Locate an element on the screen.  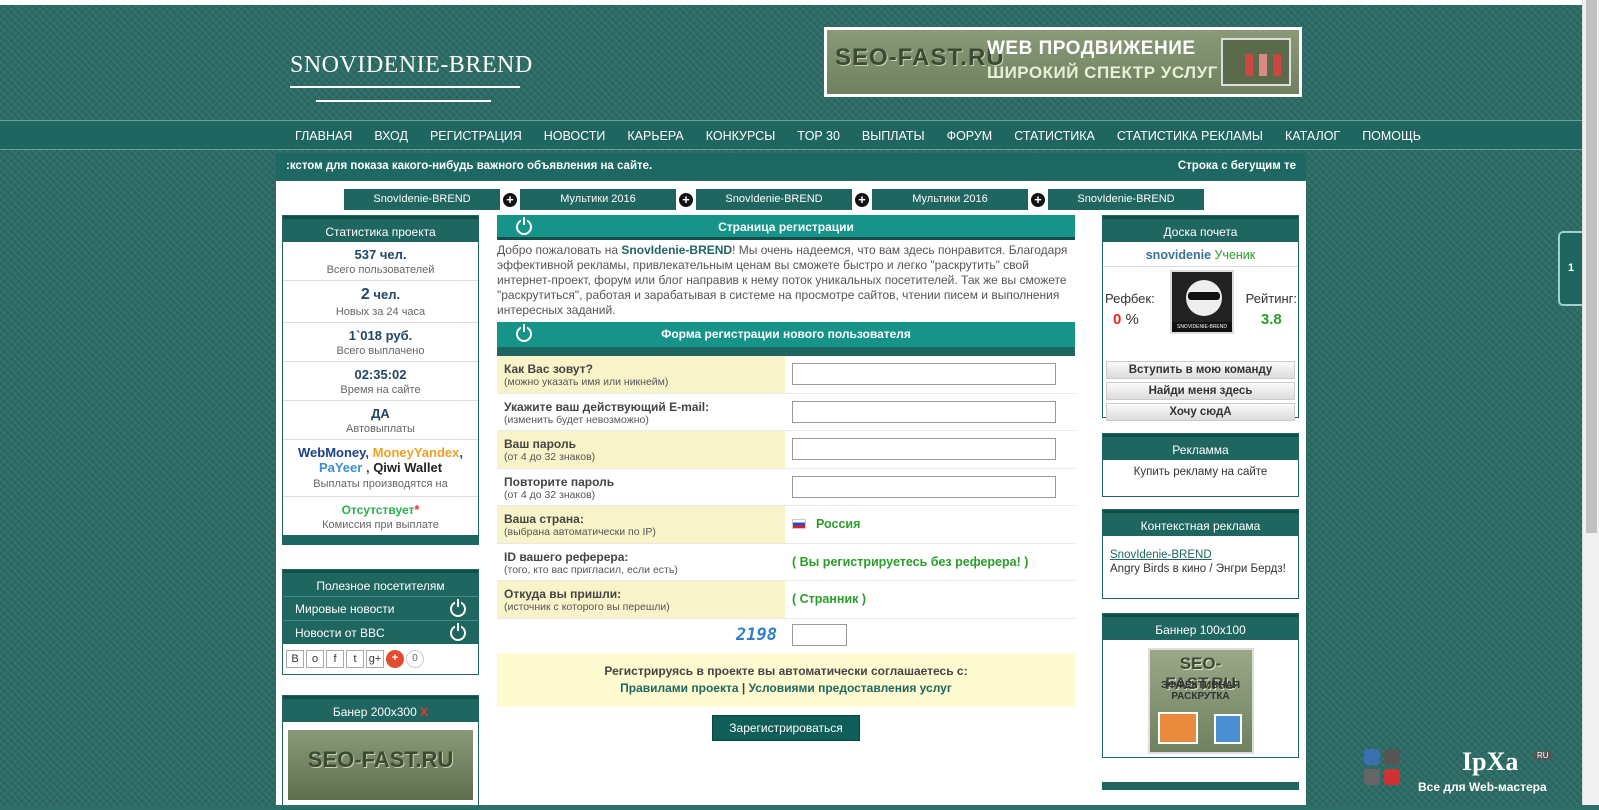
banner-200-box: Банер 200х300 X SEO-FAST.RU is located at coordinates (380, 752).